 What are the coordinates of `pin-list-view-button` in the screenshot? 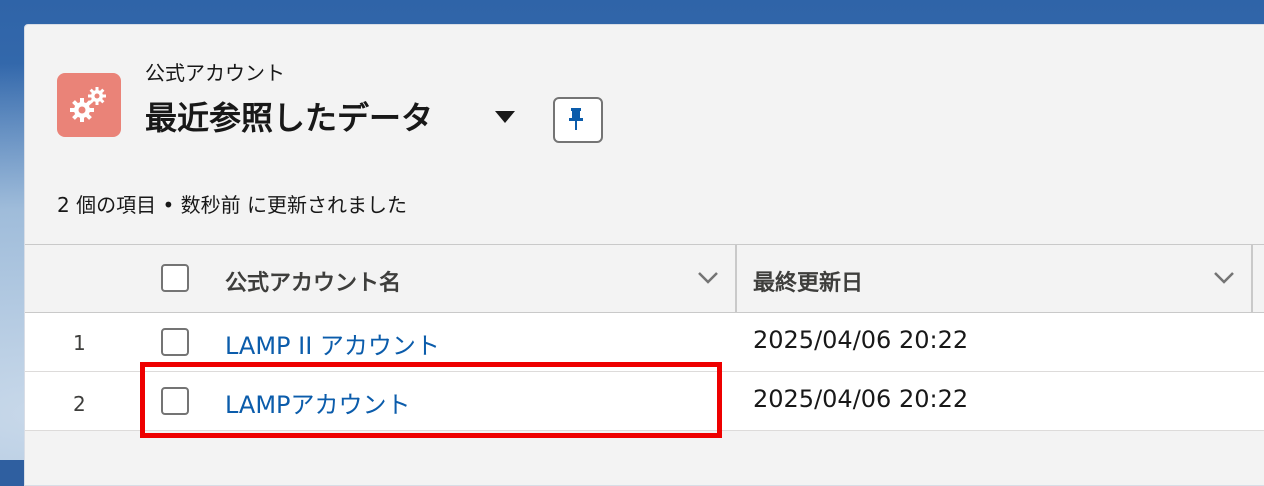 It's located at (578, 120).